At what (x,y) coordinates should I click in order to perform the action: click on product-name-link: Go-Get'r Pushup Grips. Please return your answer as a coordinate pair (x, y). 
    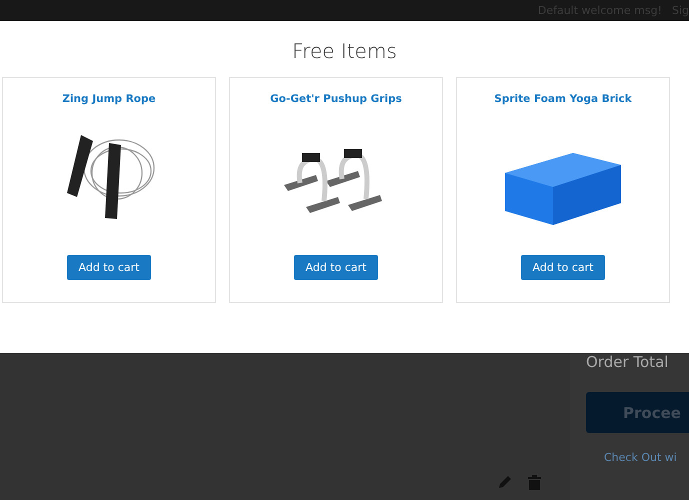
    Looking at the image, I should click on (336, 99).